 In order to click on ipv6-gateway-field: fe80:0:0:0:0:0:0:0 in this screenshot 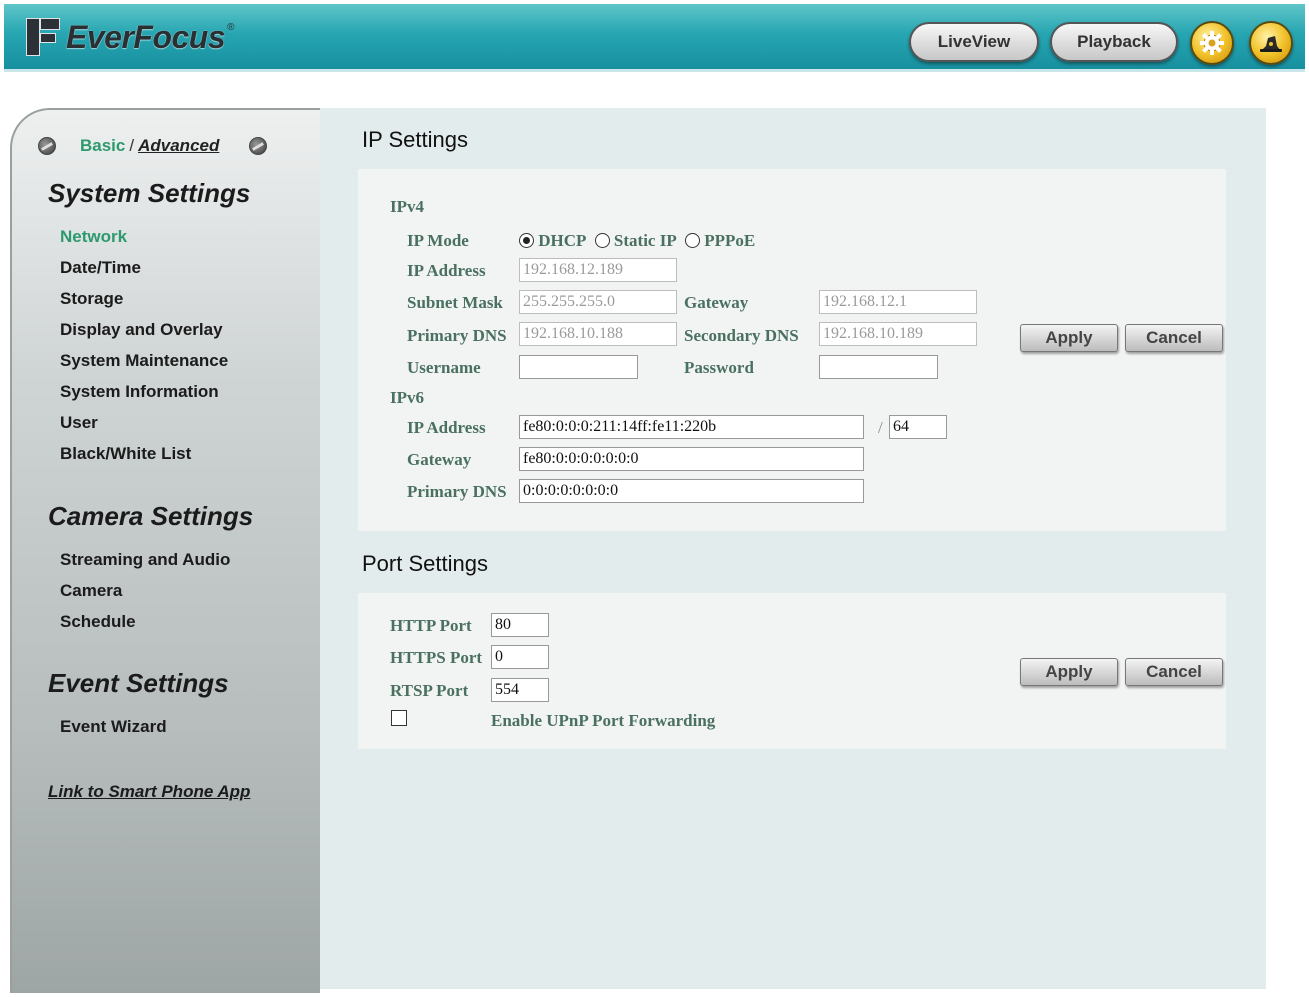, I will do `click(691, 459)`.